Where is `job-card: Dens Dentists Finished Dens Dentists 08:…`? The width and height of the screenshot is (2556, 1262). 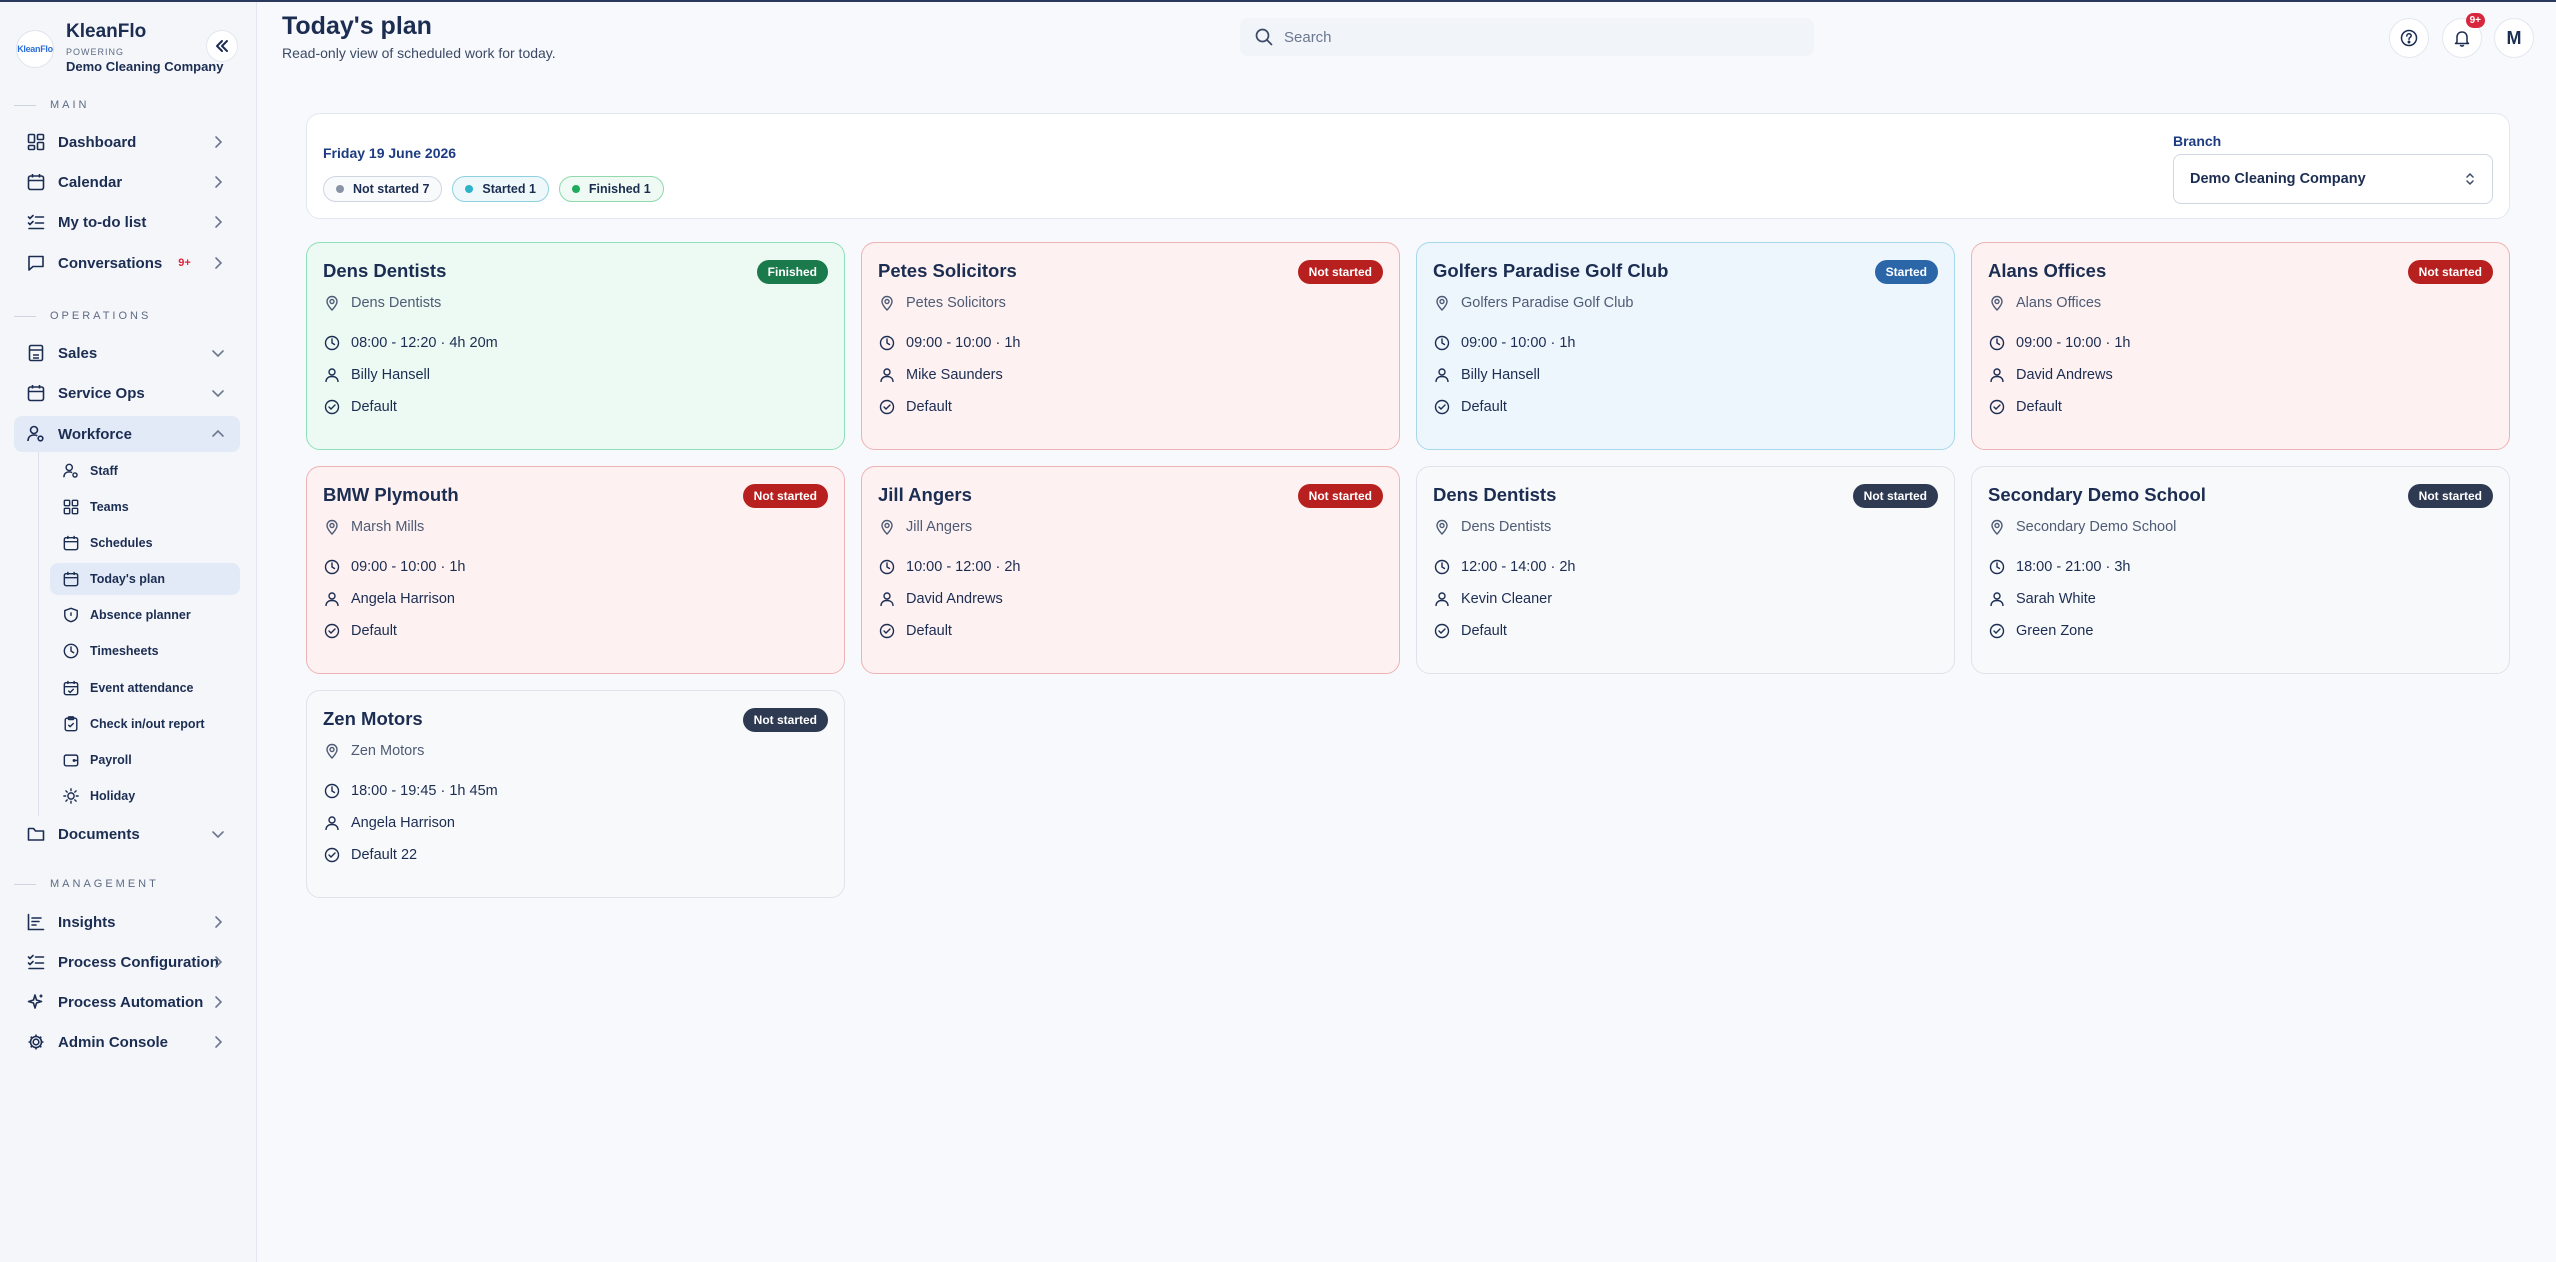
job-card: Dens Dentists Finished Dens Dentists 08:… is located at coordinates (575, 346).